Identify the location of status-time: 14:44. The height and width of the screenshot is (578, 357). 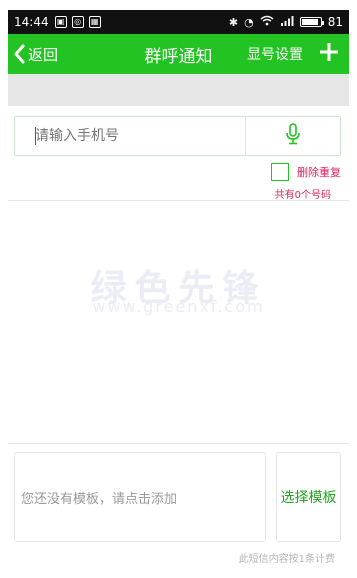
(31, 22).